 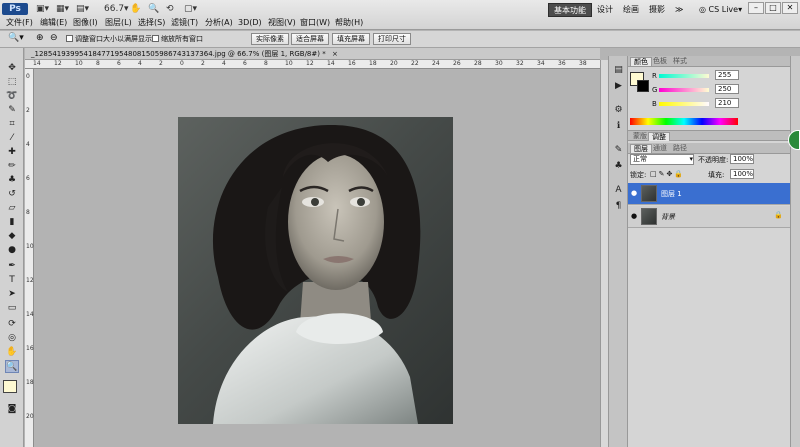 I want to click on menu-analysis: 分析(A), so click(x=219, y=23).